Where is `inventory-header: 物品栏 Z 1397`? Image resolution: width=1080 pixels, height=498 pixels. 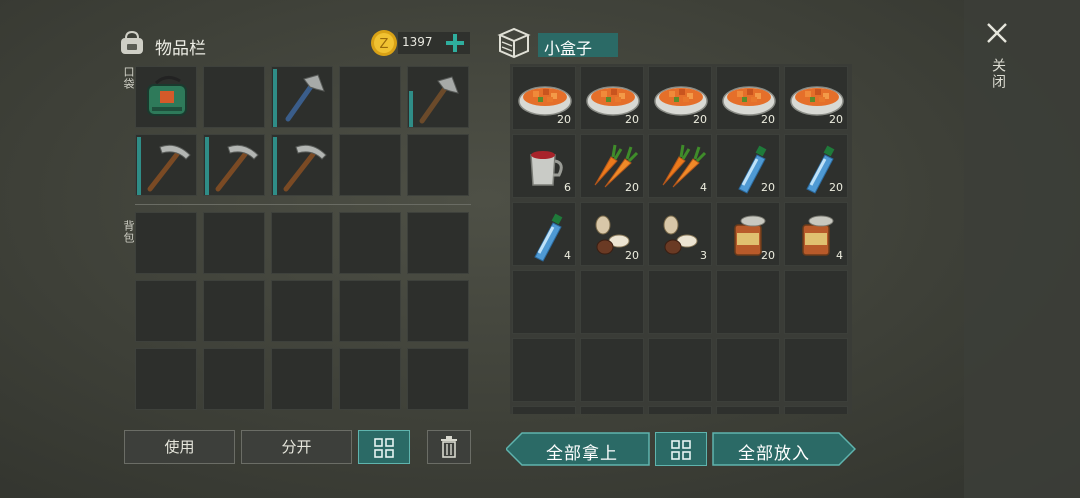
inventory-header: 物品栏 Z 1397 is located at coordinates (298, 44).